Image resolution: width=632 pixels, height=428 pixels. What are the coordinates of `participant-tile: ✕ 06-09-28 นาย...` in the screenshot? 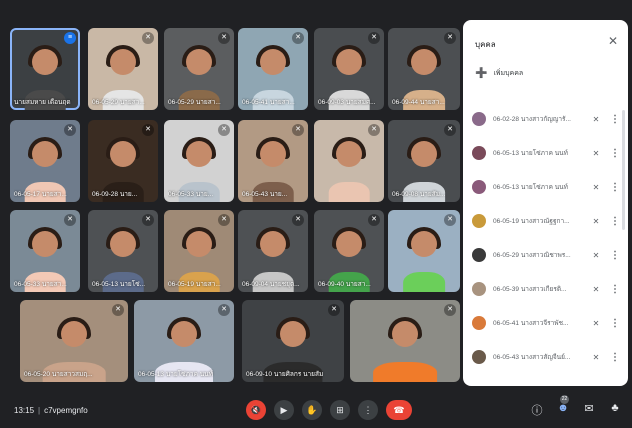 It's located at (123, 161).